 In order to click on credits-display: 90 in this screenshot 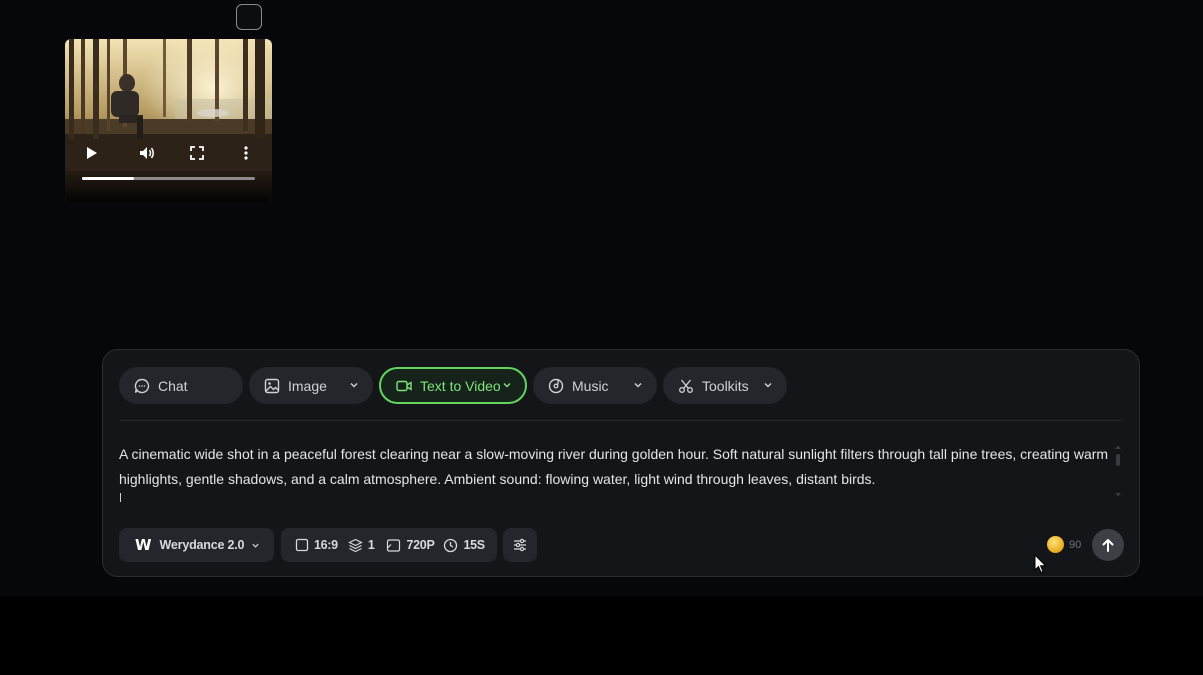, I will do `click(1064, 544)`.